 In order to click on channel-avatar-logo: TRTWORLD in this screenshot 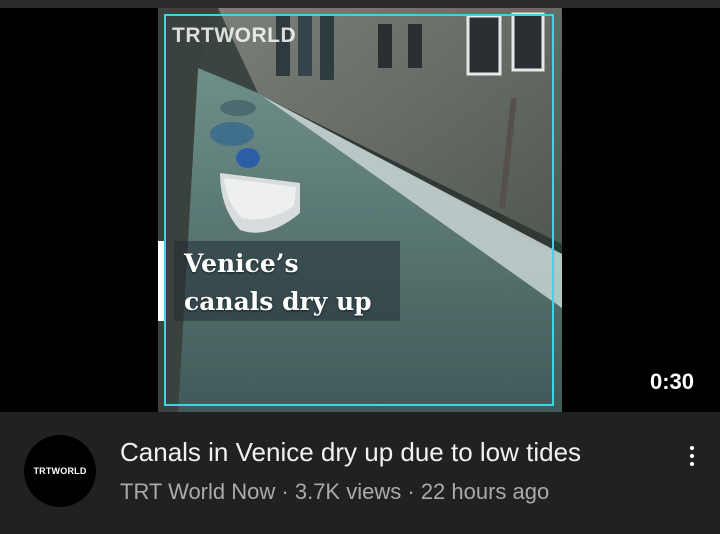, I will do `click(60, 471)`.